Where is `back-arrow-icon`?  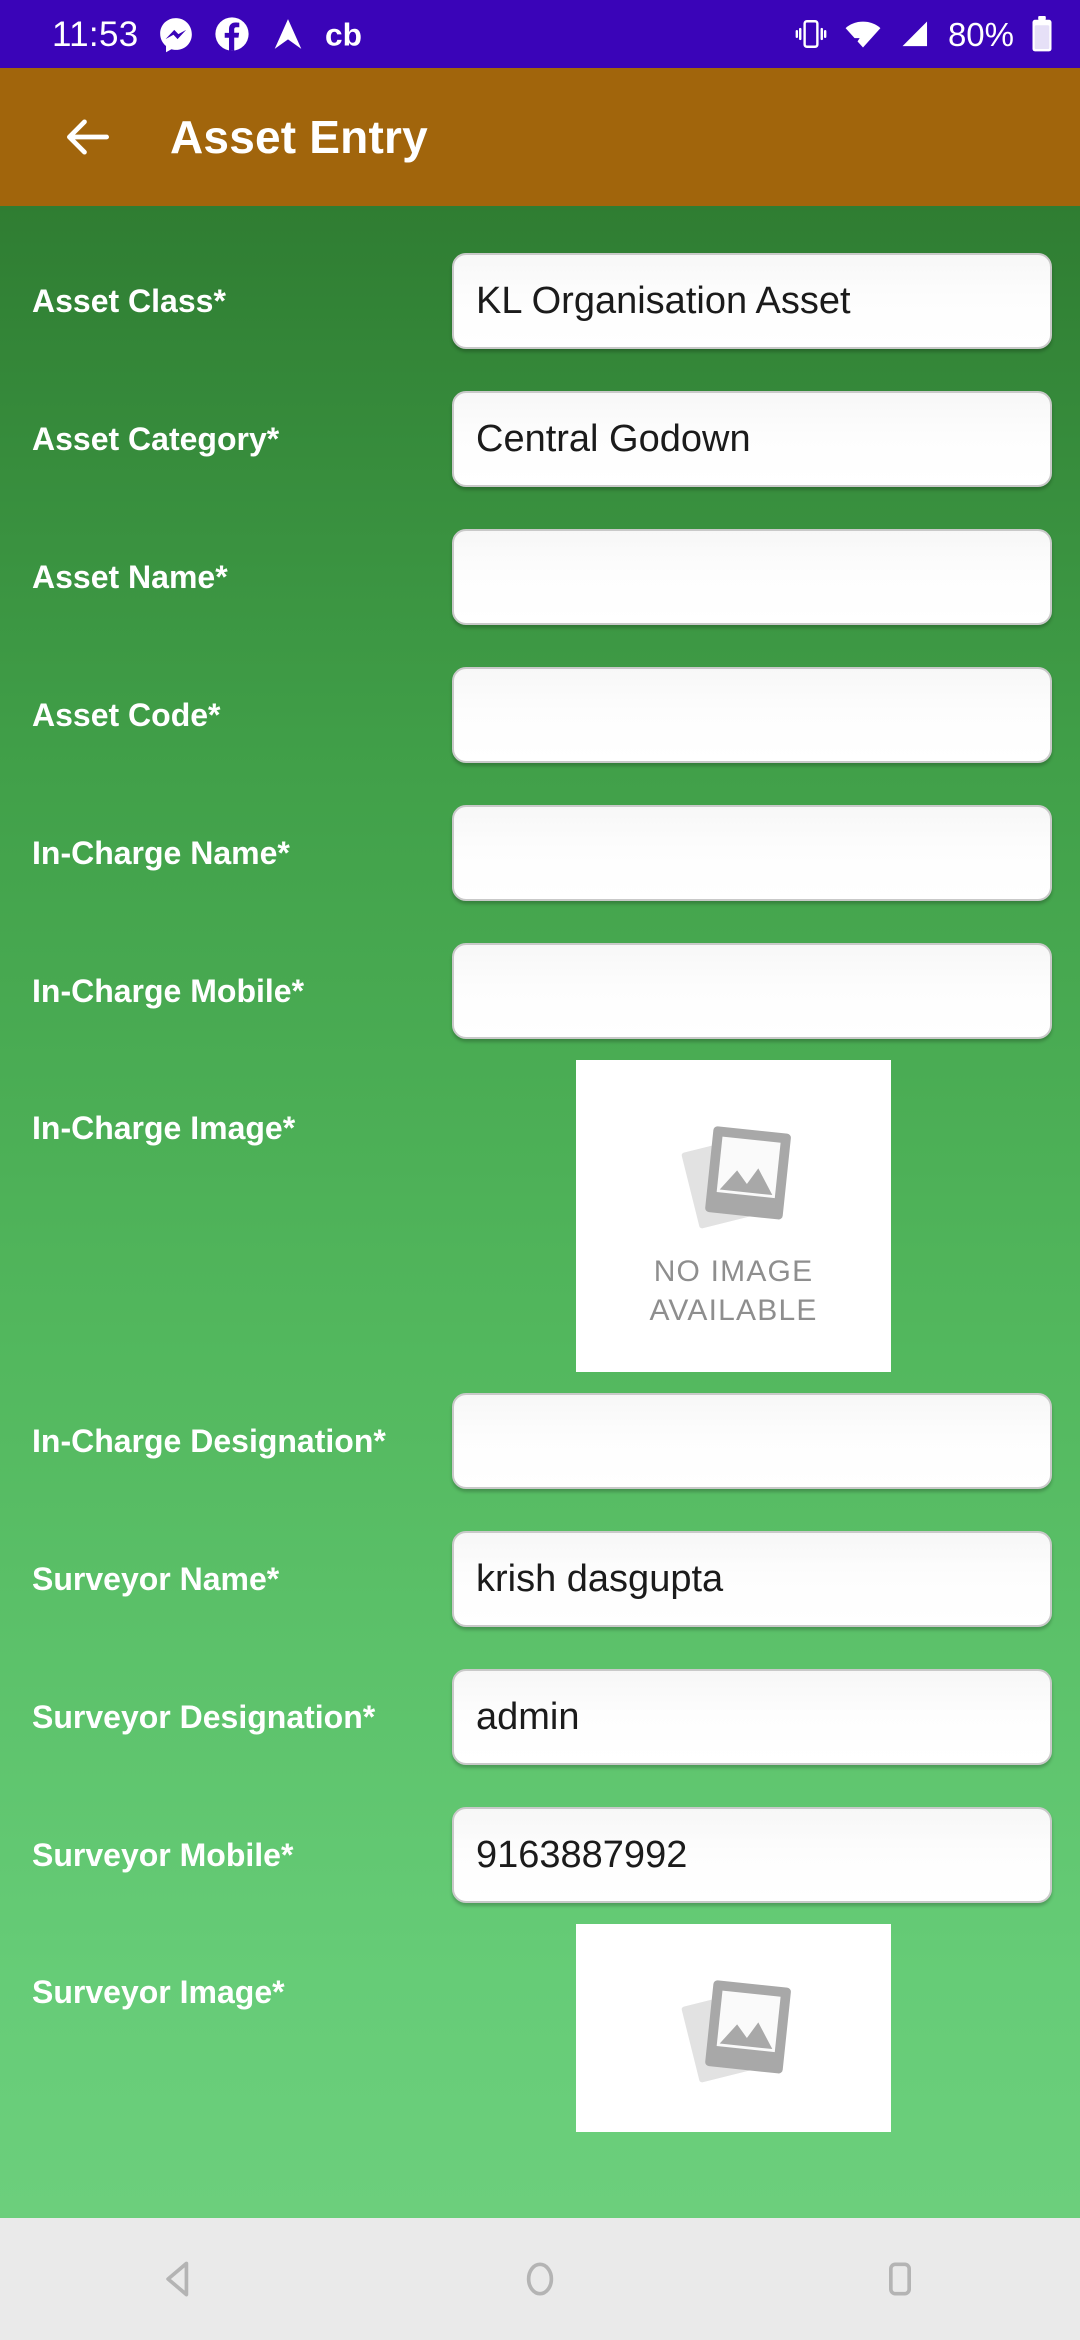
back-arrow-icon is located at coordinates (88, 137).